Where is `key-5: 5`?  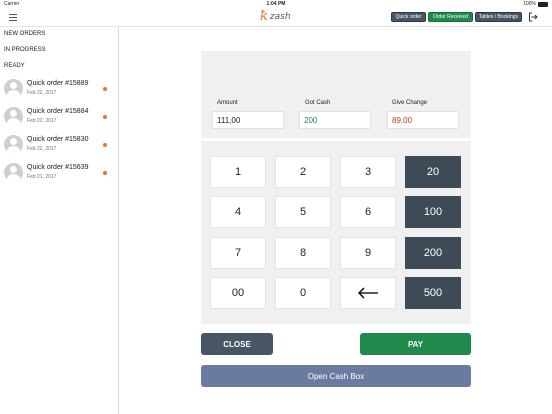
key-5: 5 is located at coordinates (303, 212).